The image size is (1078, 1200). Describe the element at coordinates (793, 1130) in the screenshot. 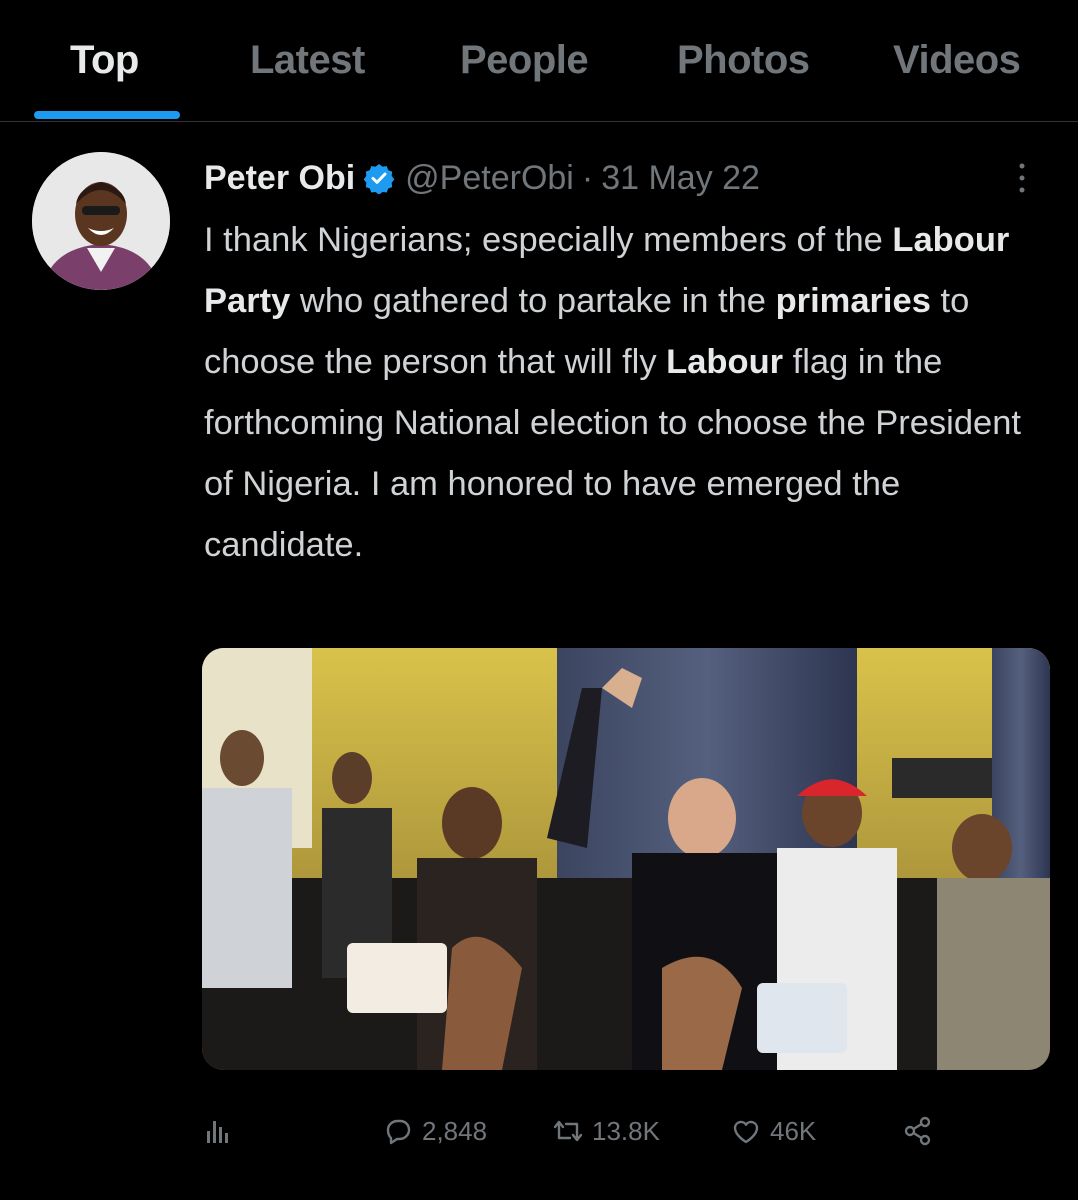

I see `like-count: 46K` at that location.